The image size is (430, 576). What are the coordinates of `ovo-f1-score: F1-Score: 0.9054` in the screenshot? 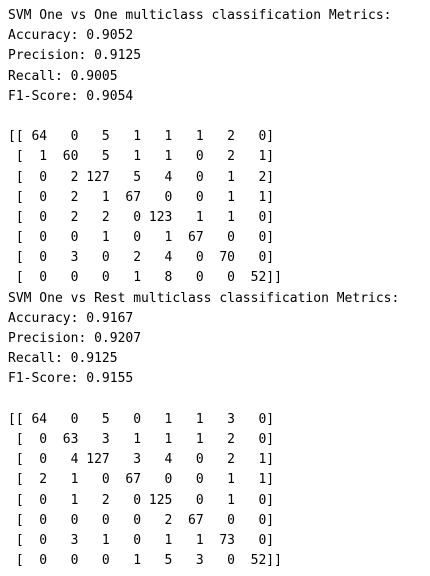 It's located at (71, 96).